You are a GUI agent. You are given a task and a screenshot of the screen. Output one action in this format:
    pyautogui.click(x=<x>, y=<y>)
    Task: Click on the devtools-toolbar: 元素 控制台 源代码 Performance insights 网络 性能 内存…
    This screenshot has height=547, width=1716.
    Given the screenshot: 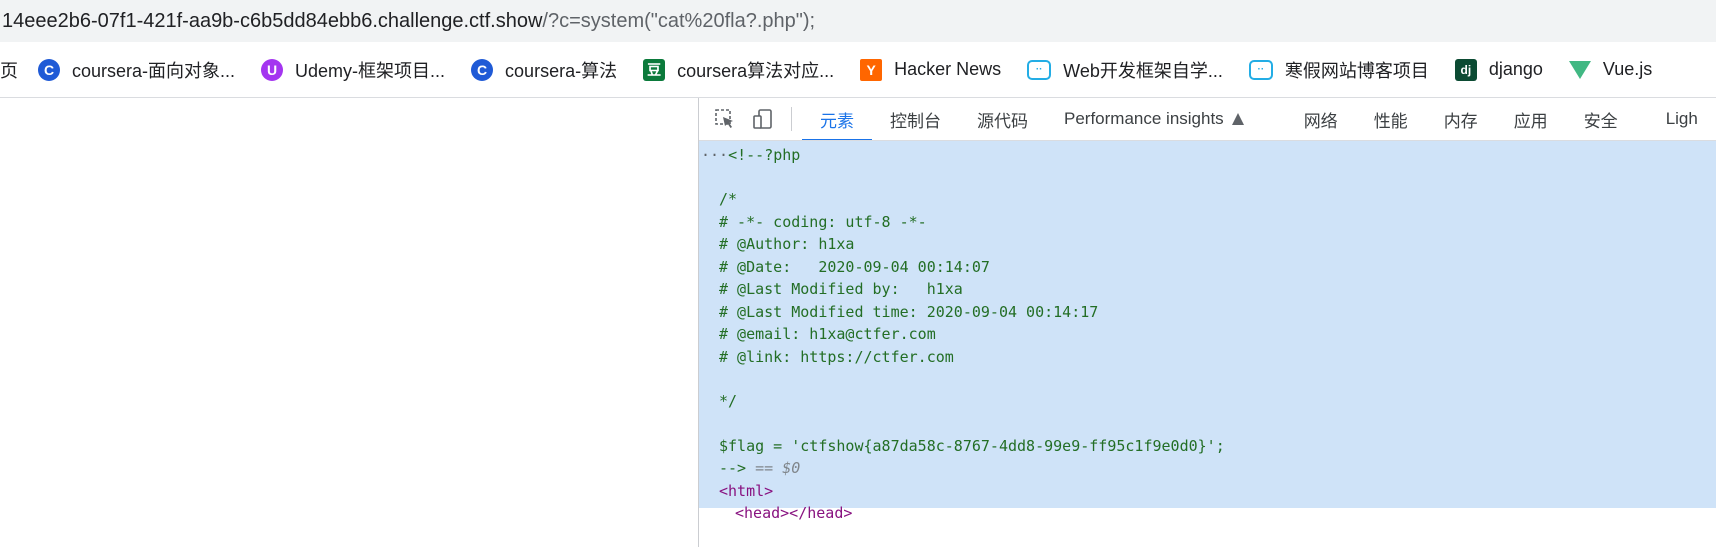 What is the action you would take?
    pyautogui.click(x=1207, y=119)
    